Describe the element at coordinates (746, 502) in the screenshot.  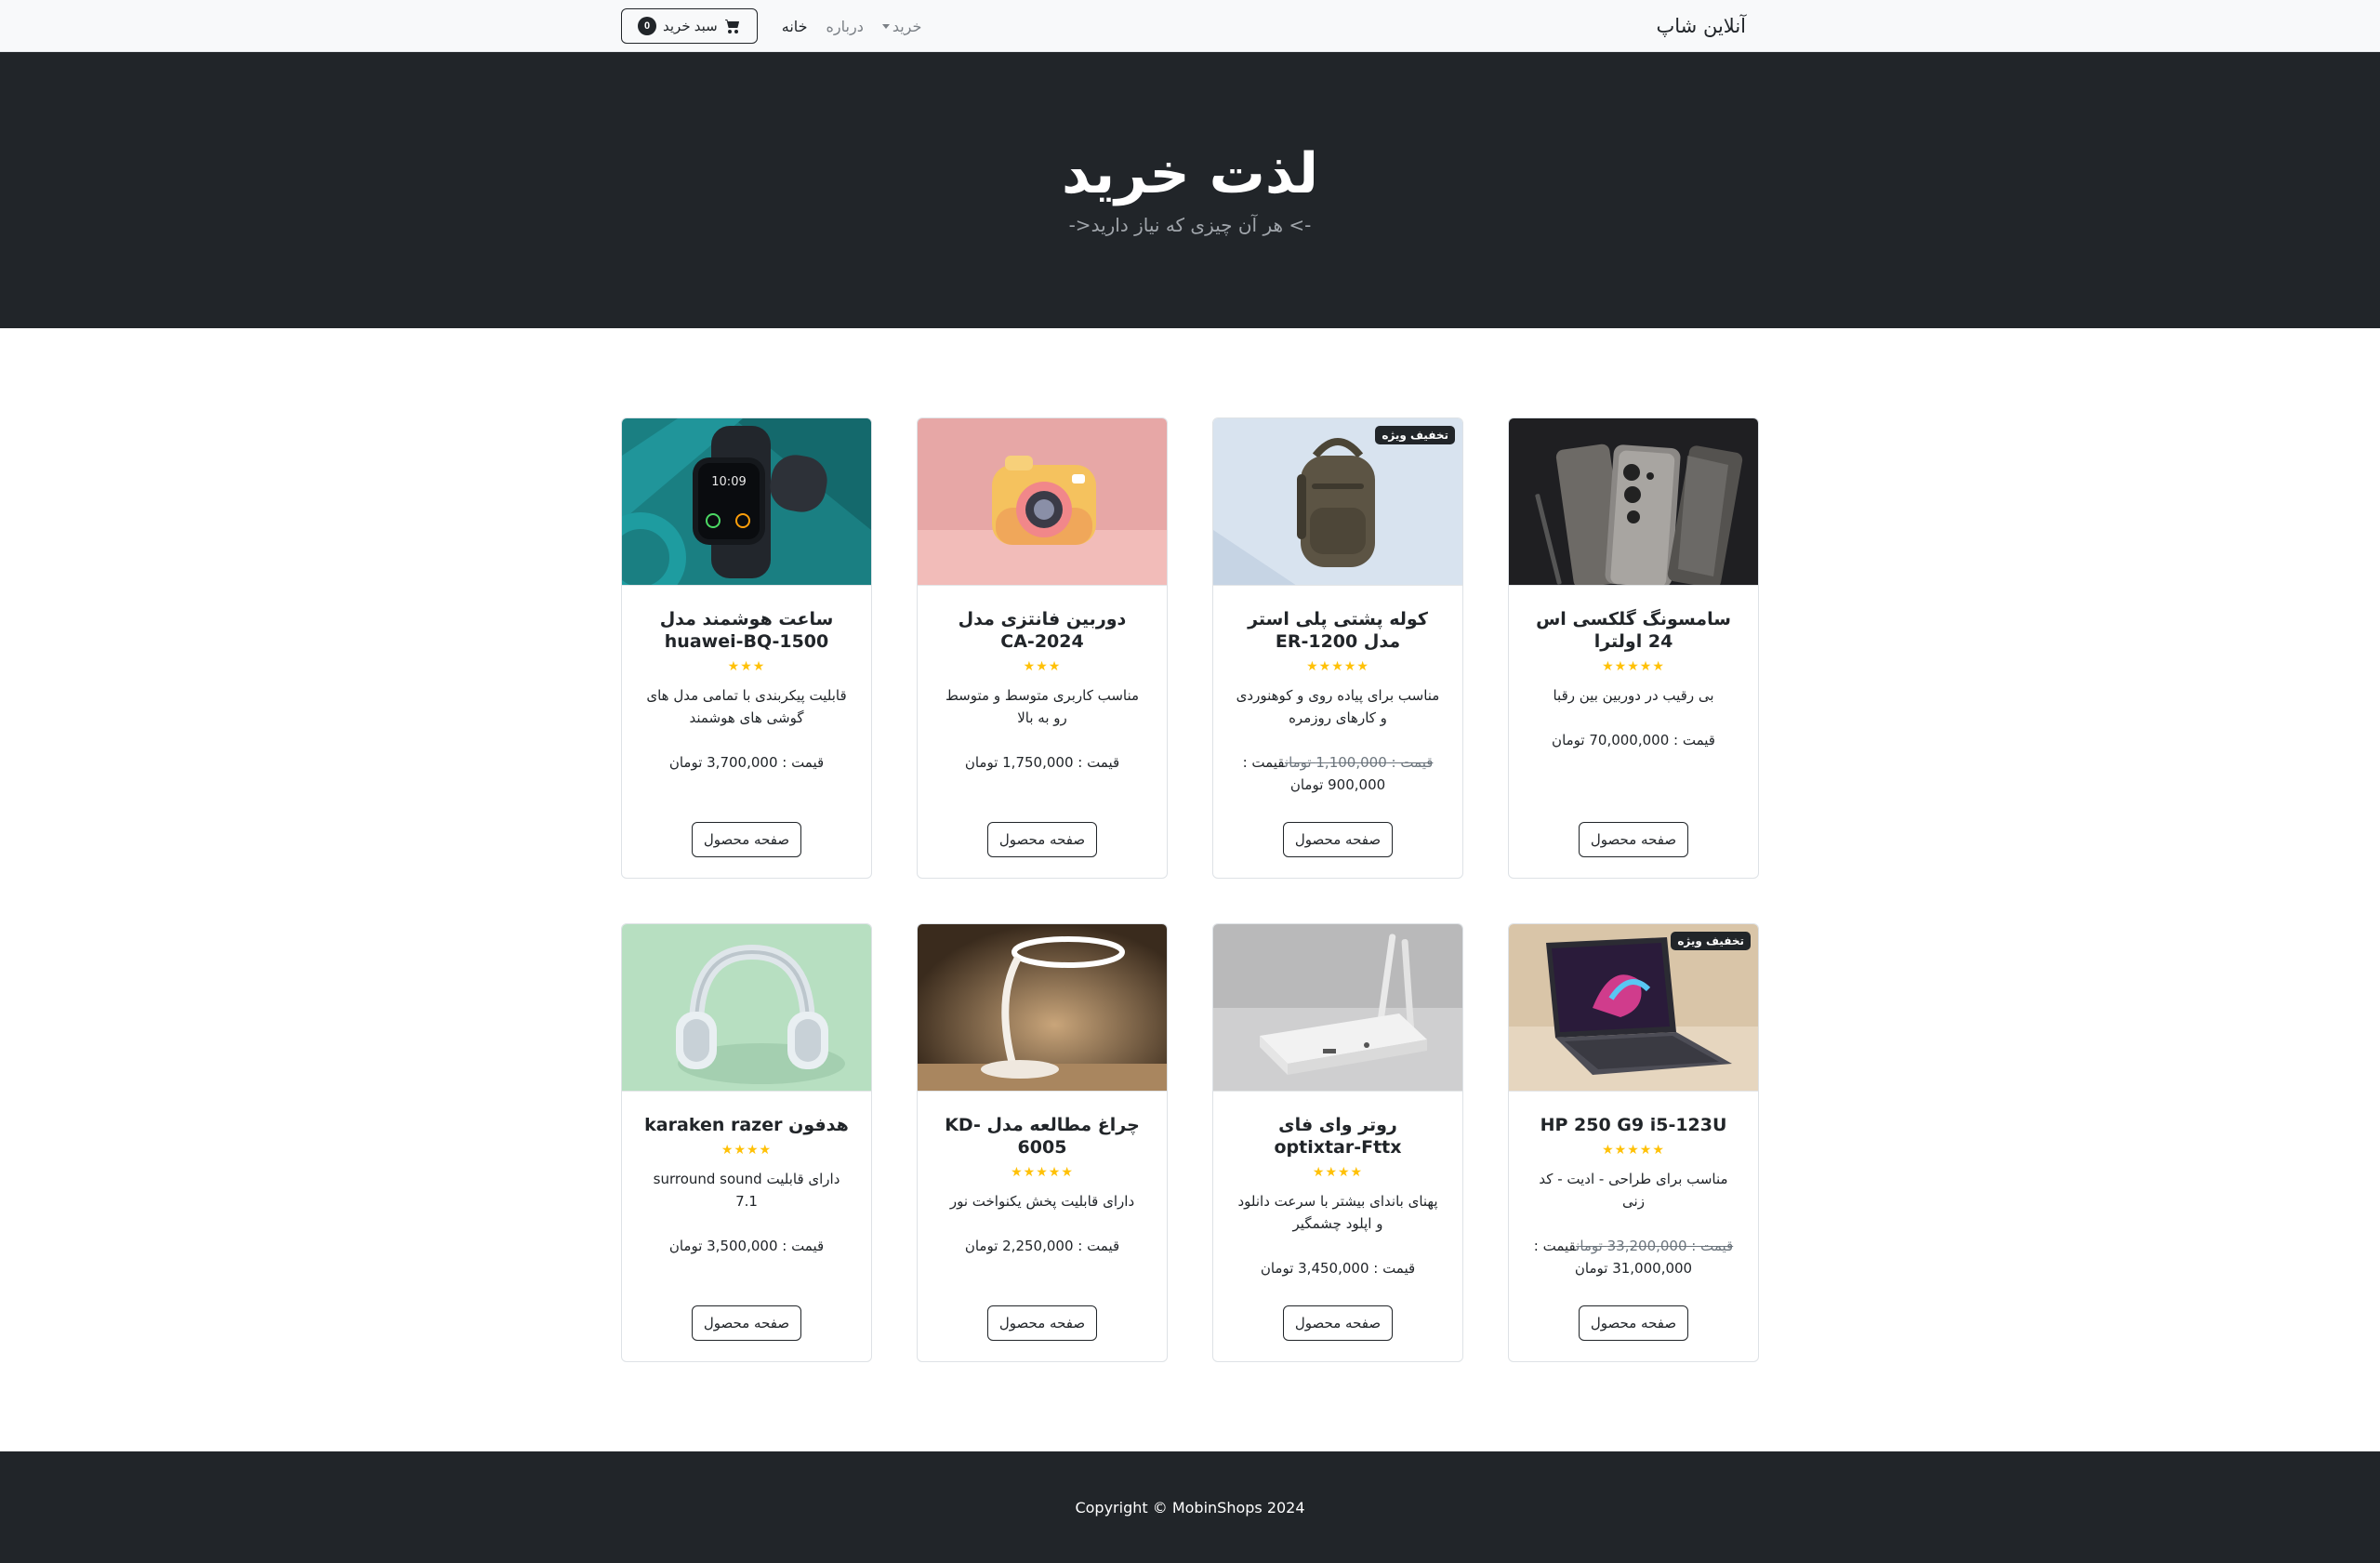
I see `smartwatch-image: 10:09` at that location.